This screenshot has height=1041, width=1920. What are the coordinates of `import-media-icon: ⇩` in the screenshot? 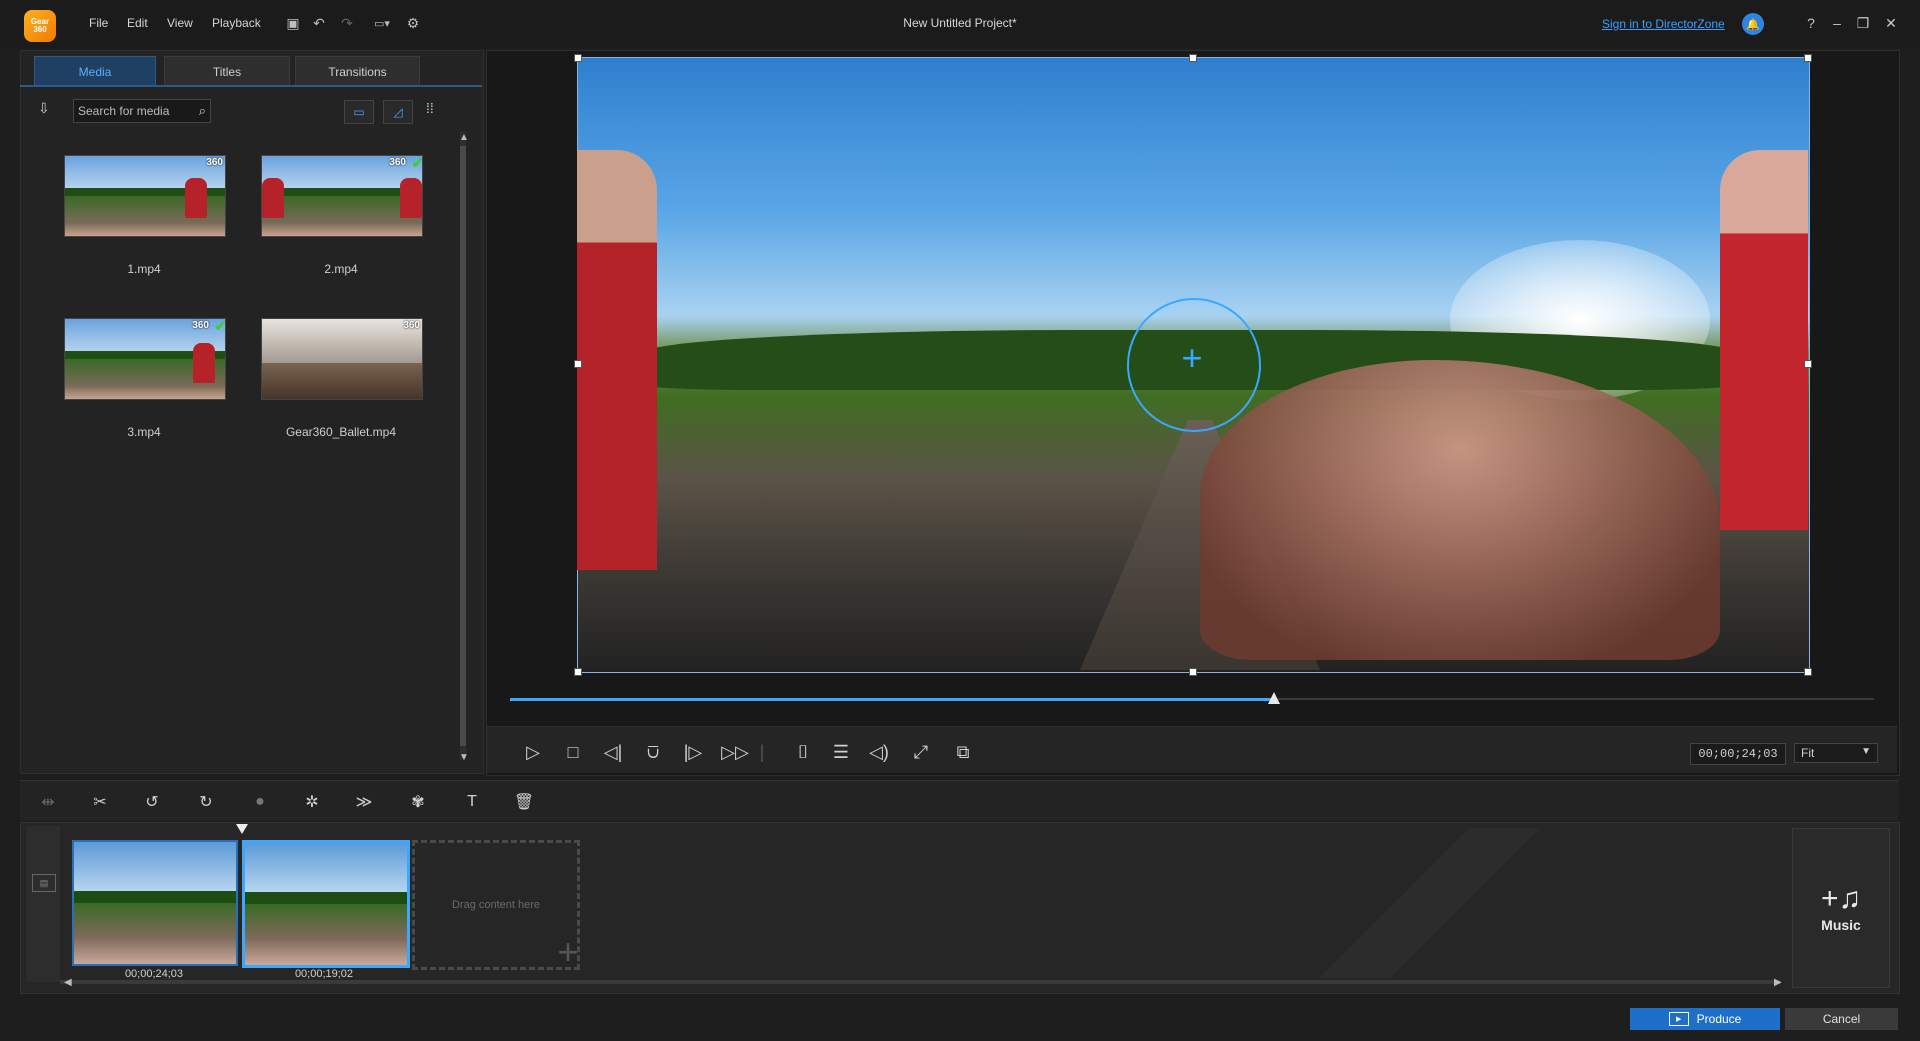 It's located at (49, 110).